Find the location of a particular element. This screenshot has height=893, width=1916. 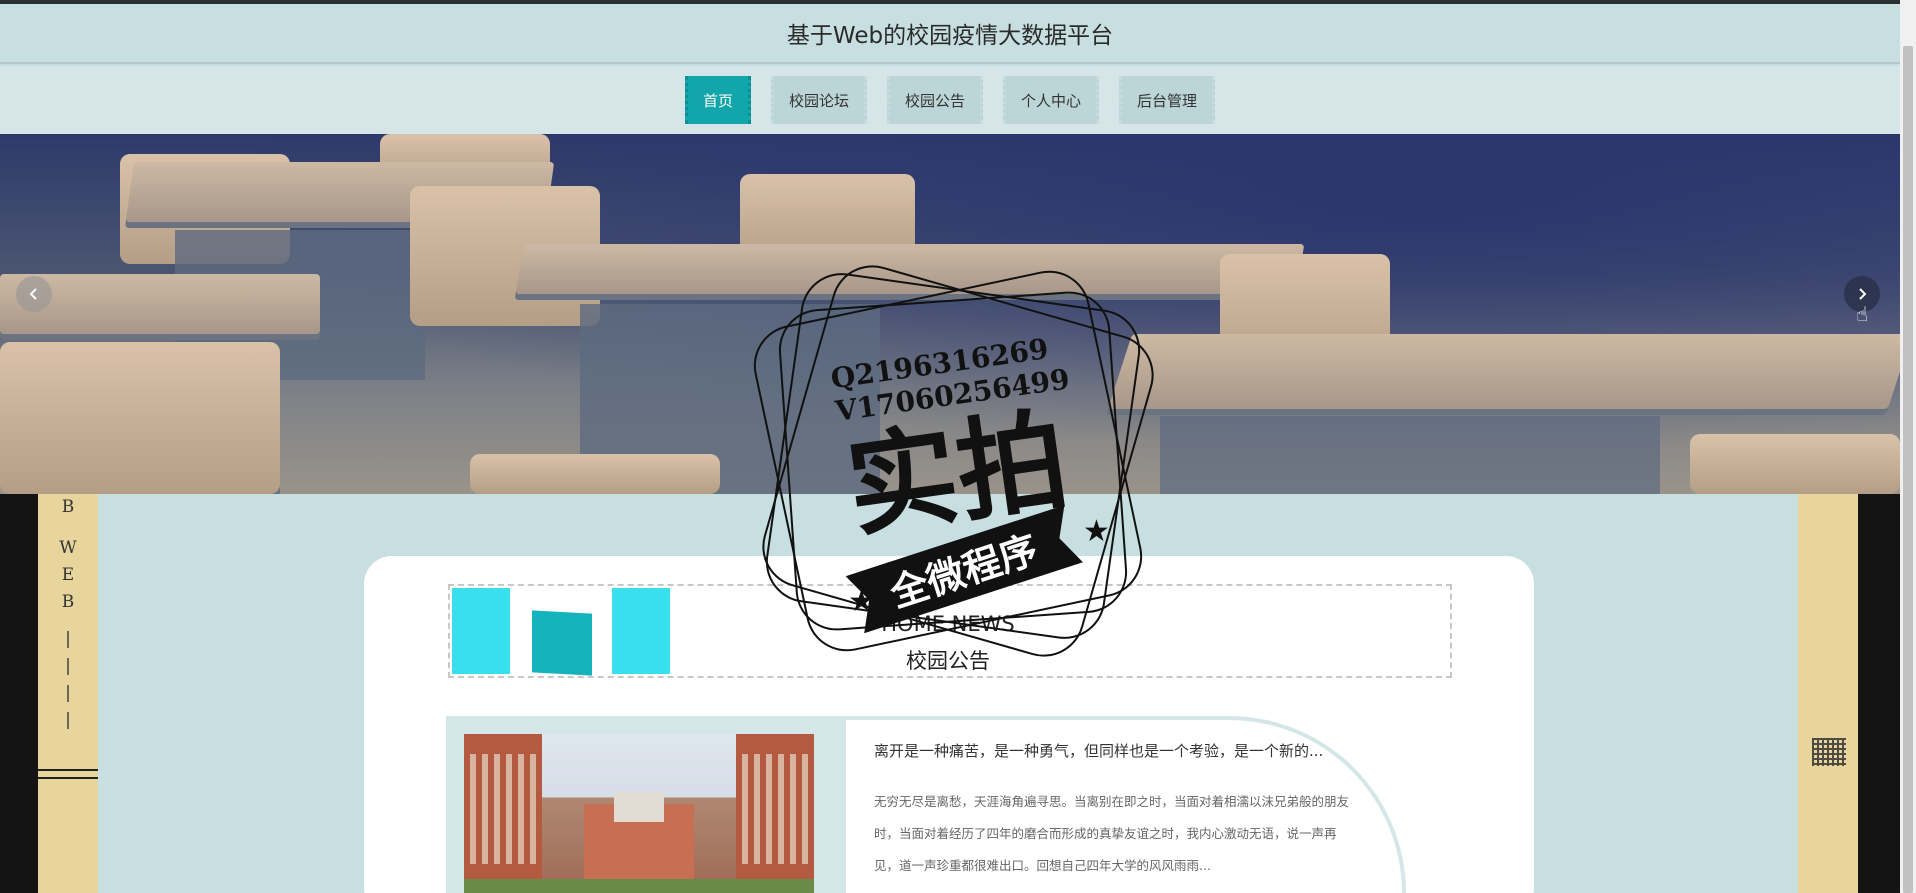

nav-item-profile: 个人中心 is located at coordinates (1051, 100).